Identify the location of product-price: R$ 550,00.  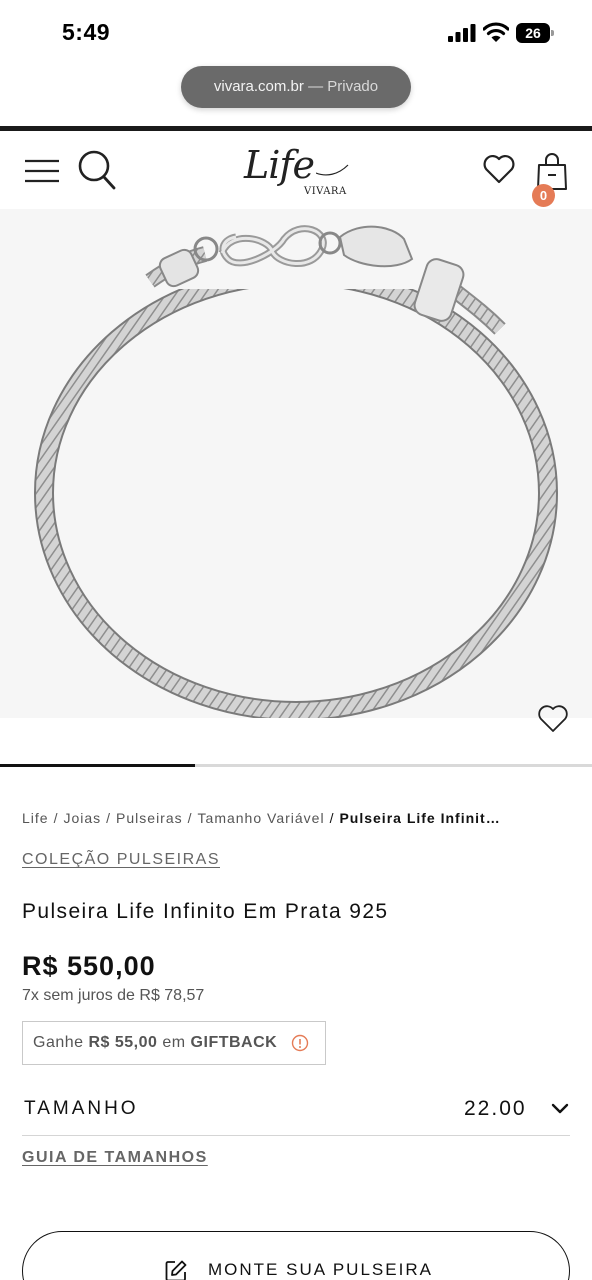
(89, 966).